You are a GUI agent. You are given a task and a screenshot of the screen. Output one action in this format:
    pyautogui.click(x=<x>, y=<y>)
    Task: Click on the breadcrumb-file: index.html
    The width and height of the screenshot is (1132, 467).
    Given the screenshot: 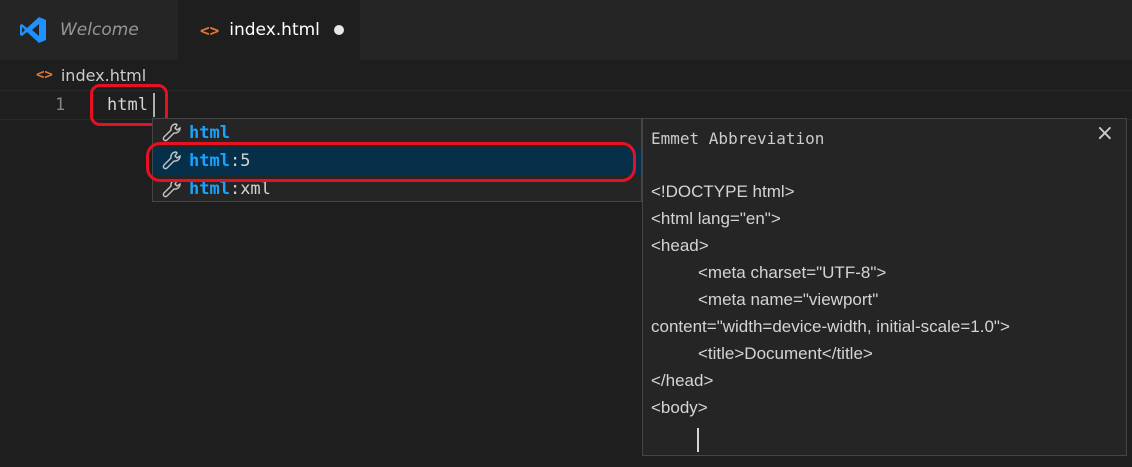 What is the action you would take?
    pyautogui.click(x=103, y=75)
    